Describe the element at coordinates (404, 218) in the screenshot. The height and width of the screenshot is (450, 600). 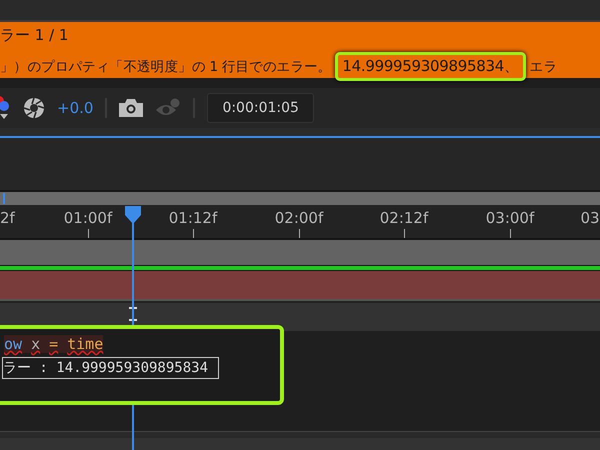
I see `ruler-label: 02:12f` at that location.